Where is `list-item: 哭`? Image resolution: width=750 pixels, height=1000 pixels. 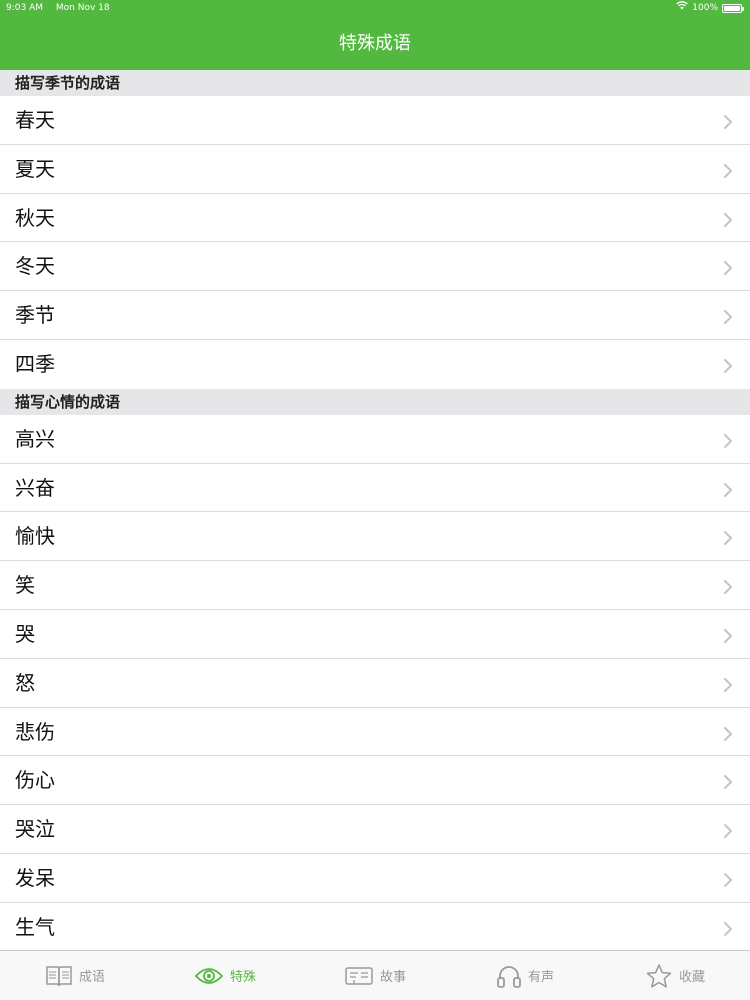
list-item: 哭 is located at coordinates (375, 634).